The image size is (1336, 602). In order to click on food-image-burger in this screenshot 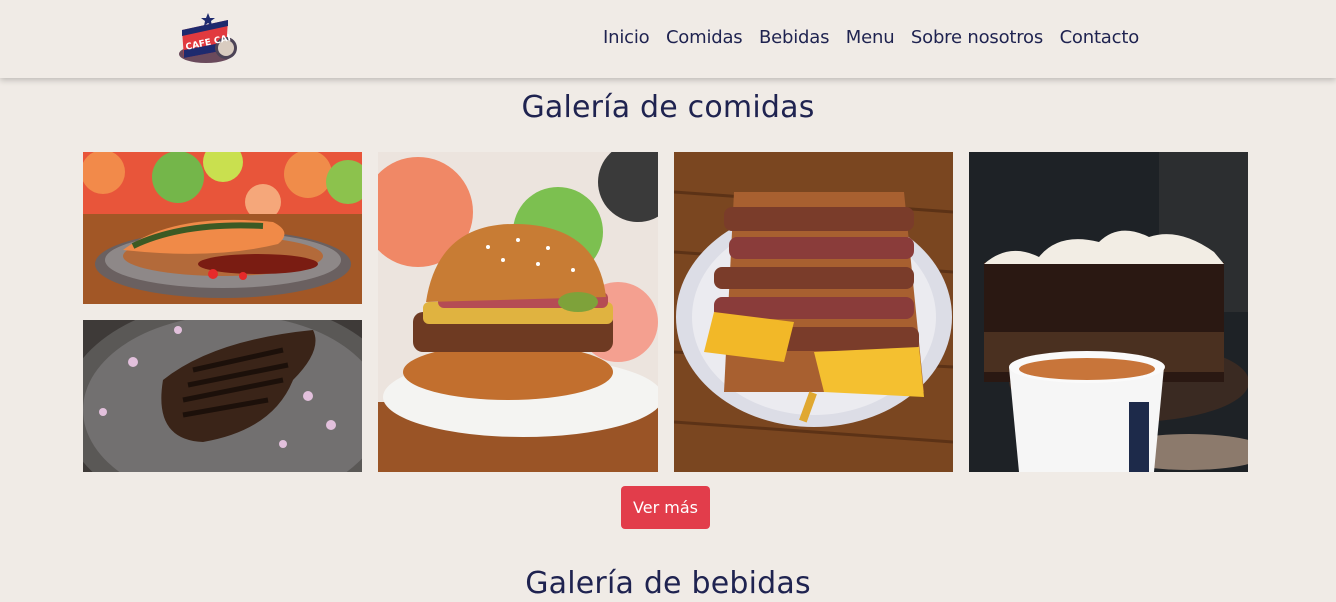, I will do `click(518, 312)`.